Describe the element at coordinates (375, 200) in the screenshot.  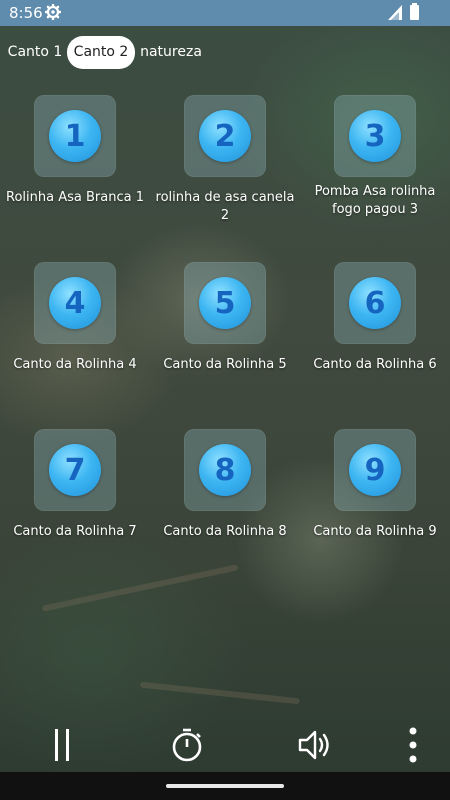
I see `tile-label: Pomba Asa rolinha fogo pagou 3` at that location.